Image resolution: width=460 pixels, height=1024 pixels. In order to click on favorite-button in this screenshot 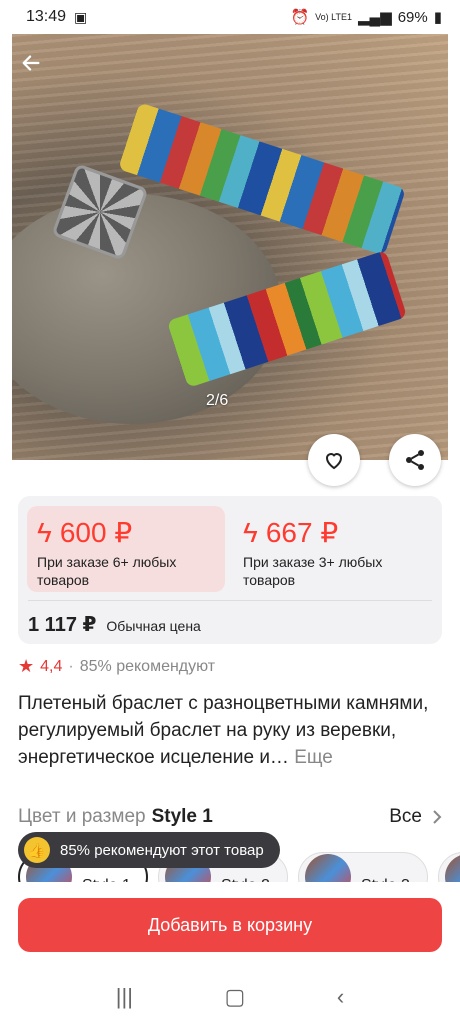, I will do `click(334, 460)`.